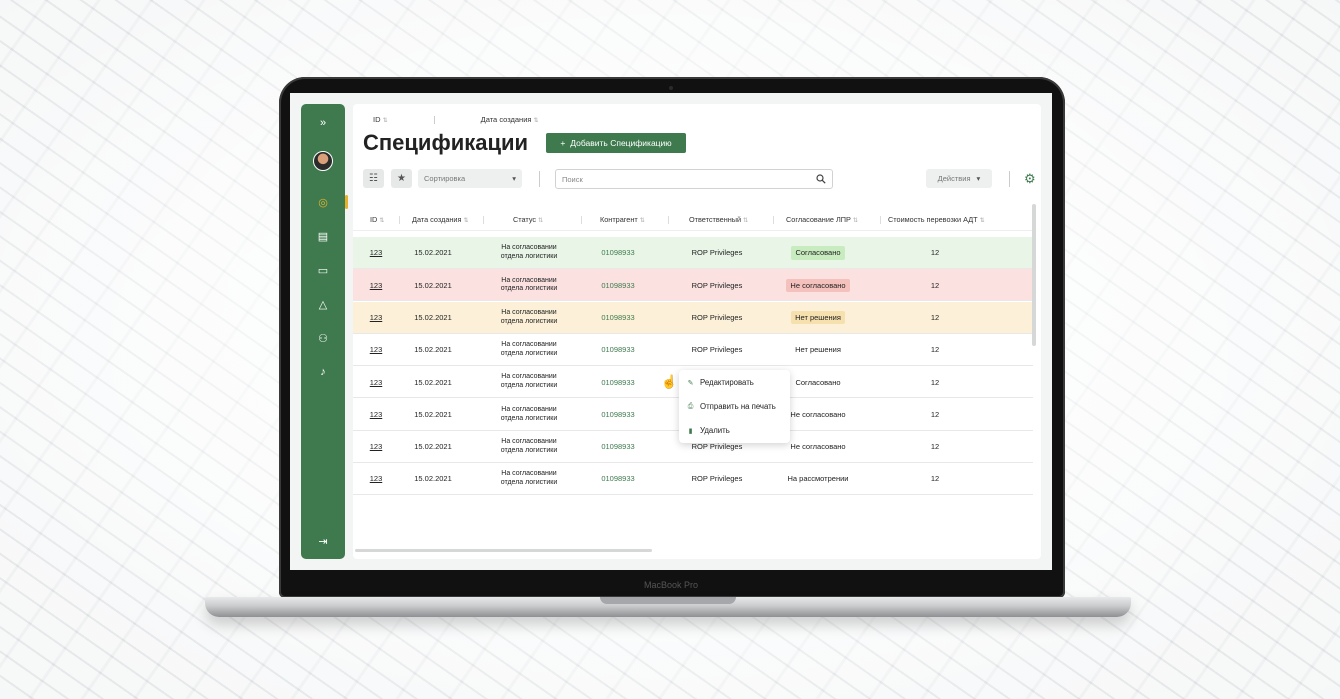  Describe the element at coordinates (528, 219) in the screenshot. I see `header-status: Статус ⇅` at that location.